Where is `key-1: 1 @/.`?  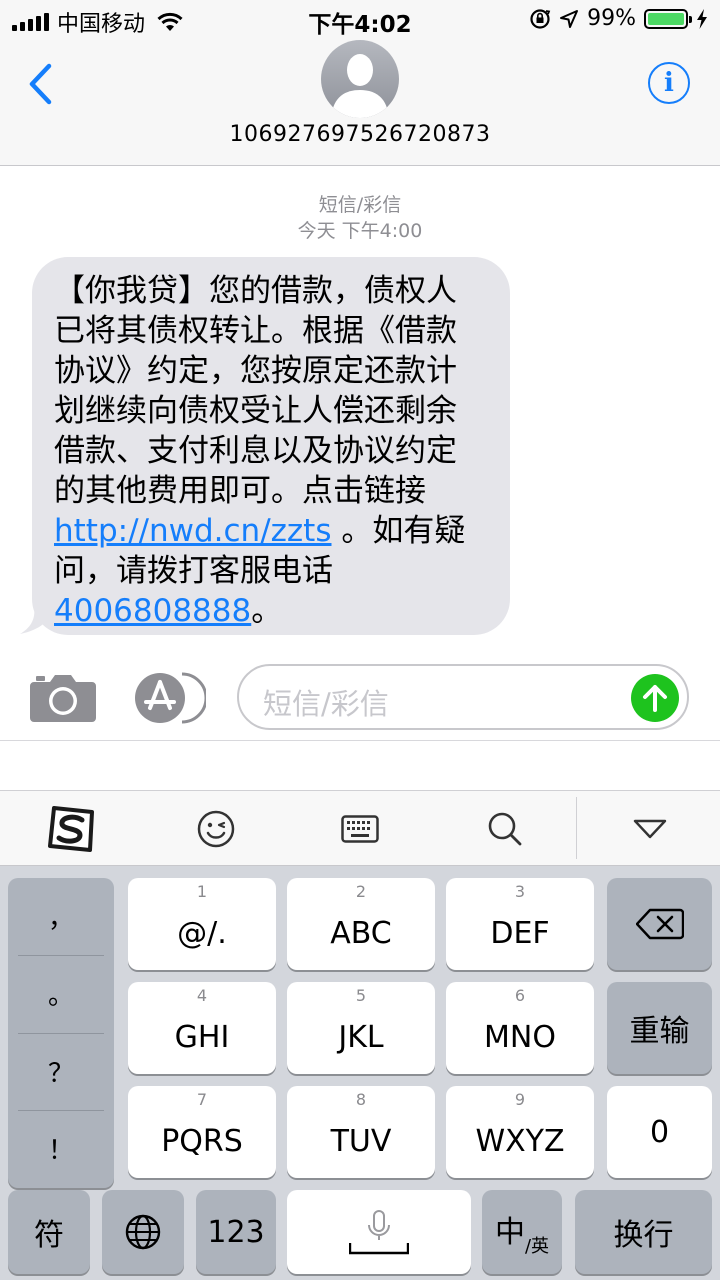 key-1: 1 @/. is located at coordinates (202, 924).